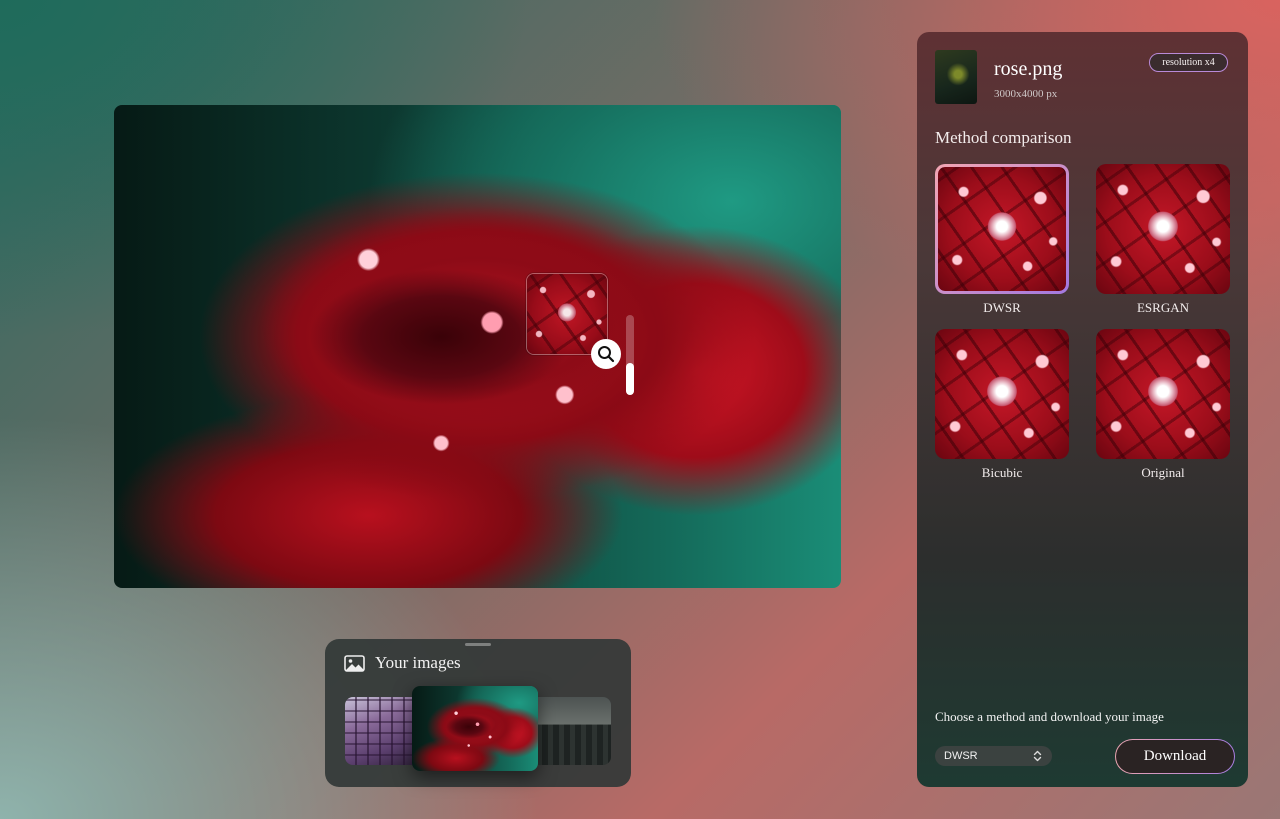 The image size is (1280, 819). I want to click on method-select: DWSR, so click(993, 756).